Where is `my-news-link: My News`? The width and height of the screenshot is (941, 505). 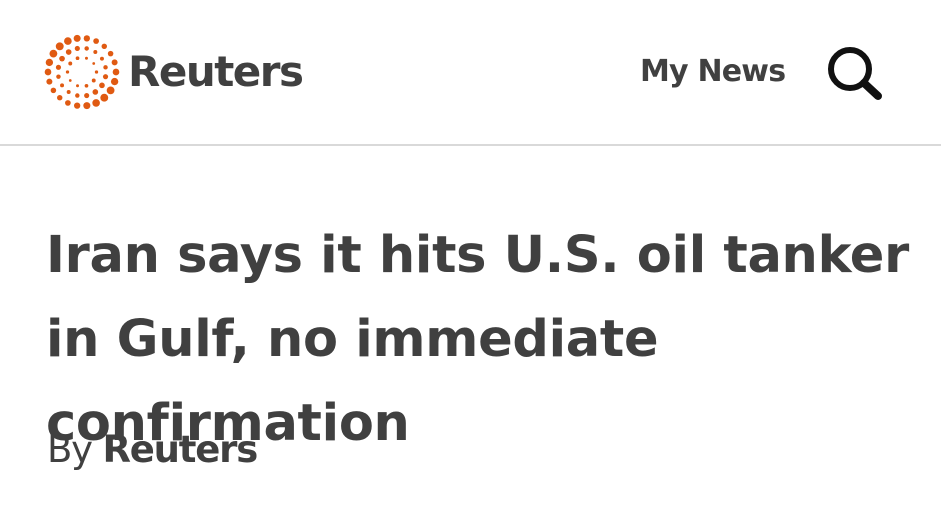
my-news-link: My News is located at coordinates (713, 72).